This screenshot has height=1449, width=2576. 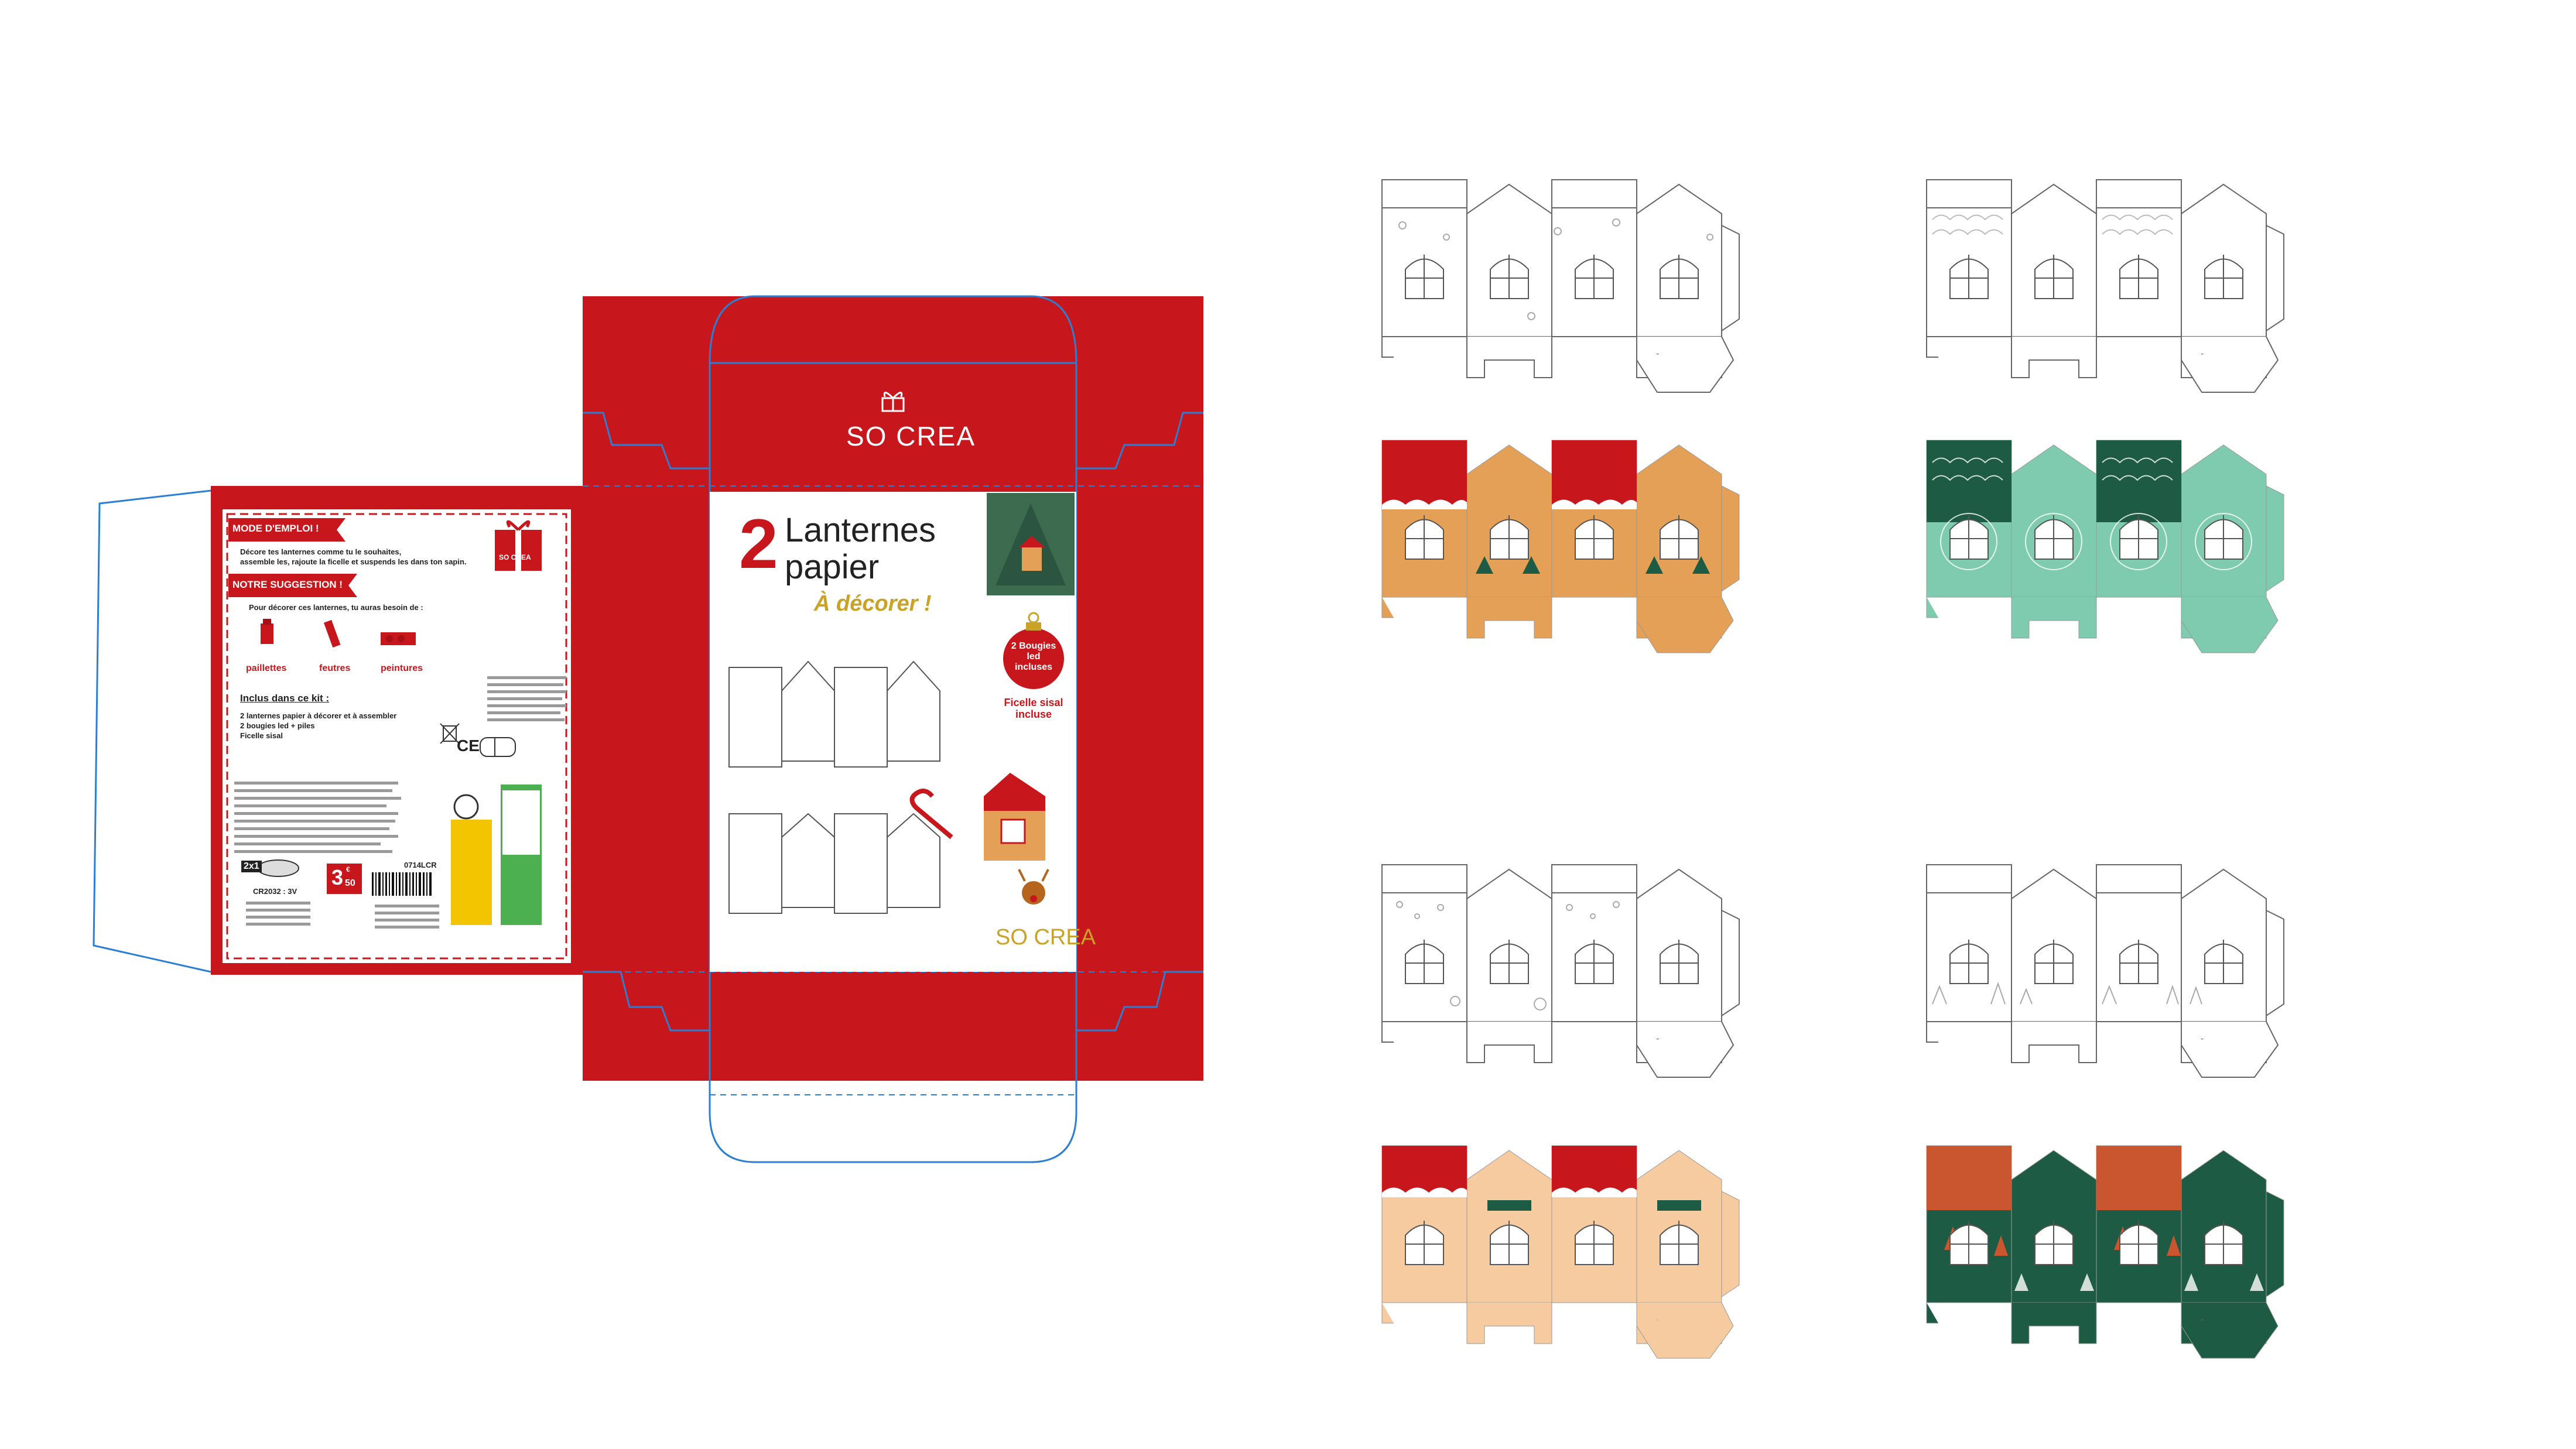 What do you see at coordinates (1560, 1252) in the screenshot?
I see `lantern-red-peach` at bounding box center [1560, 1252].